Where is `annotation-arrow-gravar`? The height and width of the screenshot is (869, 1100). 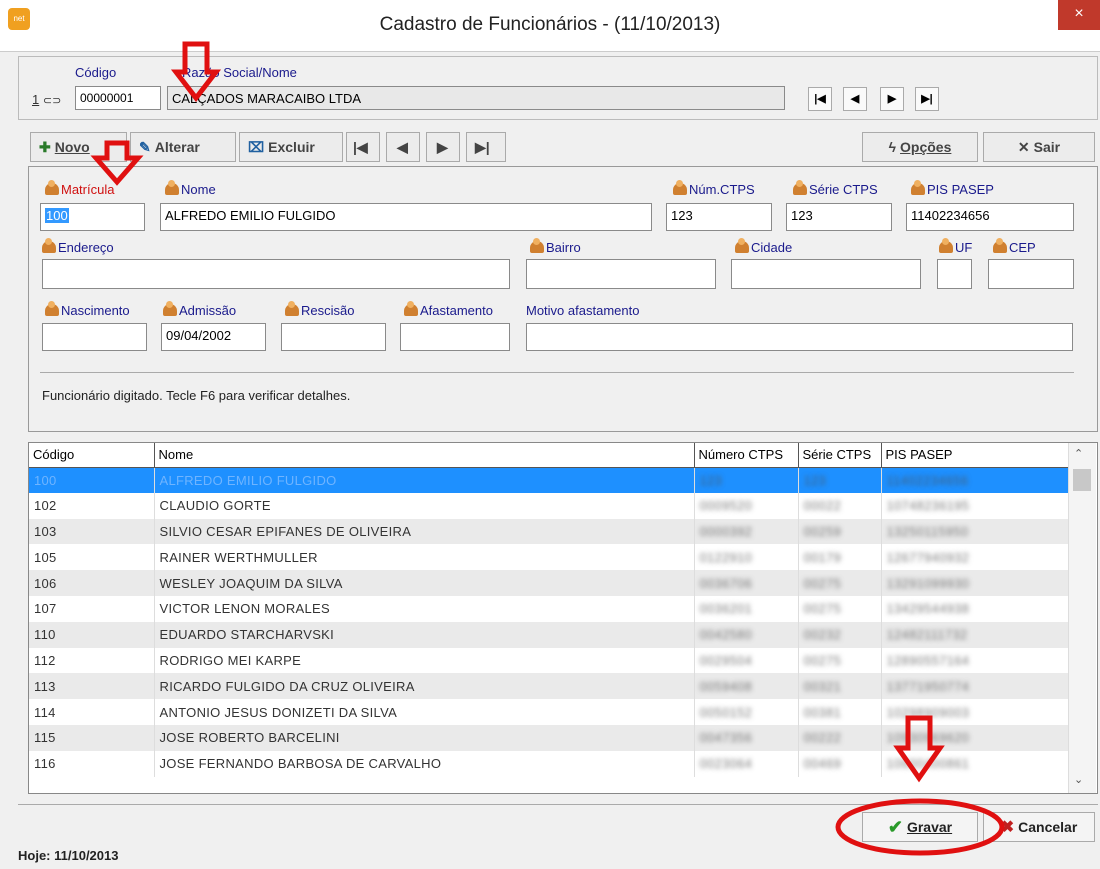 annotation-arrow-gravar is located at coordinates (919, 749).